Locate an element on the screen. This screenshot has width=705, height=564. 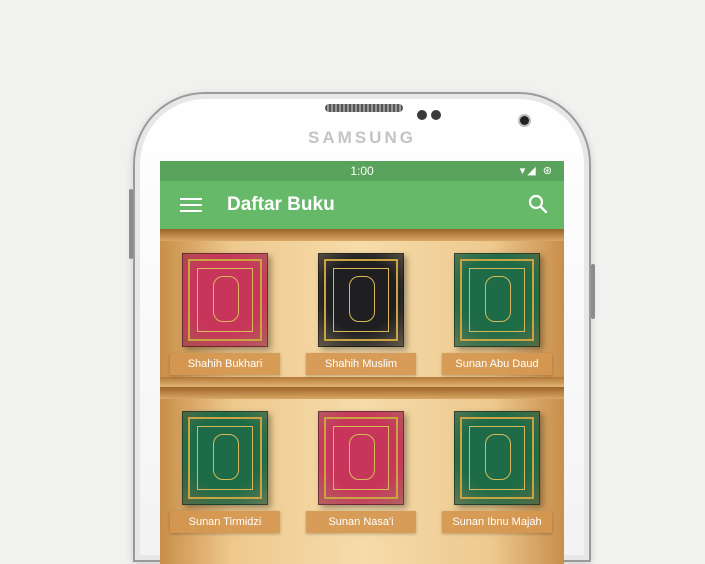
status-bar: 1:00 ▾◢ ⊛ is located at coordinates (362, 171).